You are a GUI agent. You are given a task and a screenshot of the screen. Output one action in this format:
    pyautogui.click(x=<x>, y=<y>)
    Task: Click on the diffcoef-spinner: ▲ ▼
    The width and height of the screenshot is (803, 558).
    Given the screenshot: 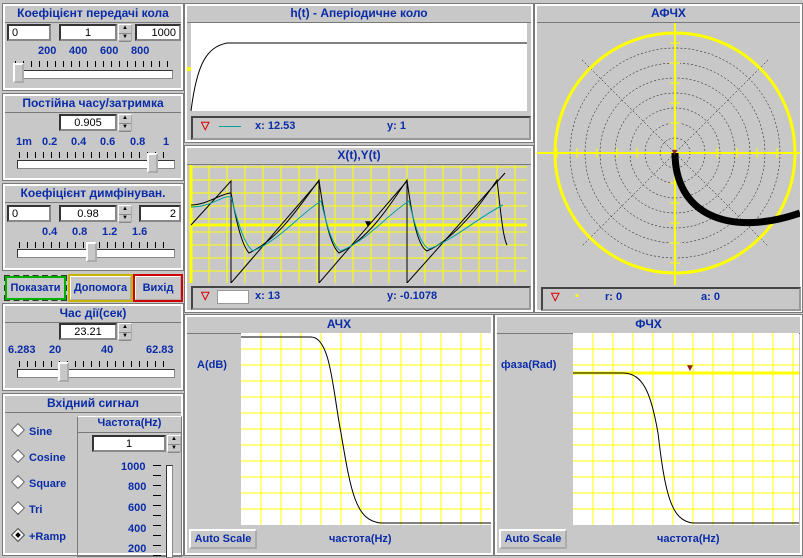 What is the action you would take?
    pyautogui.click(x=125, y=214)
    